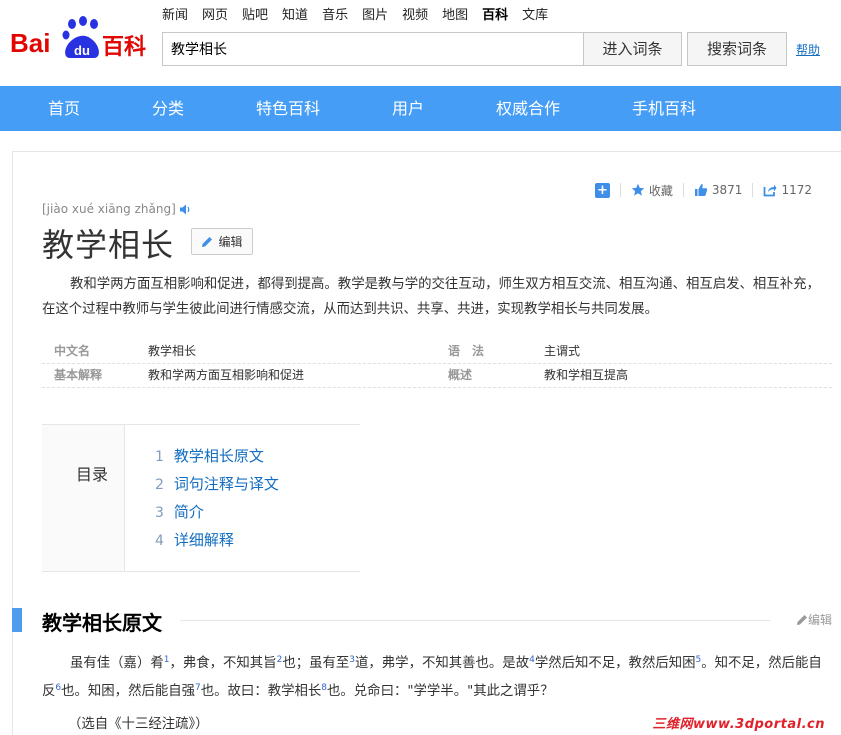  What do you see at coordinates (72, 351) in the screenshot?
I see `info-key: 中文名` at bounding box center [72, 351].